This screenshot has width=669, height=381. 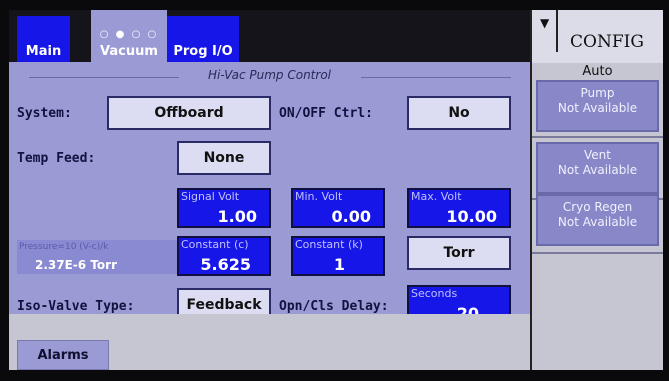 I want to click on vent-status: Not Available, so click(x=597, y=170).